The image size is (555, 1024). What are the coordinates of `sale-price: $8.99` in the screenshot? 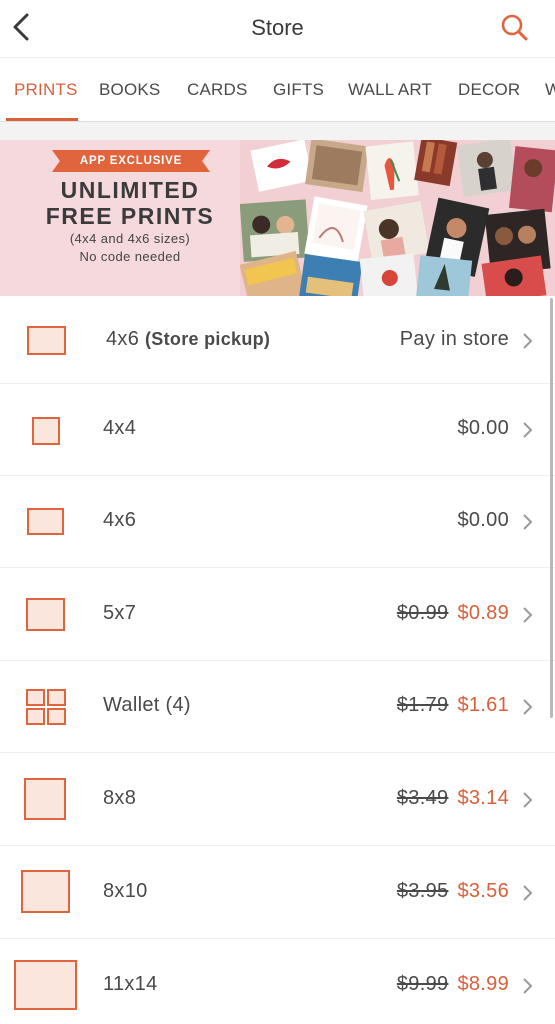 It's located at (483, 984).